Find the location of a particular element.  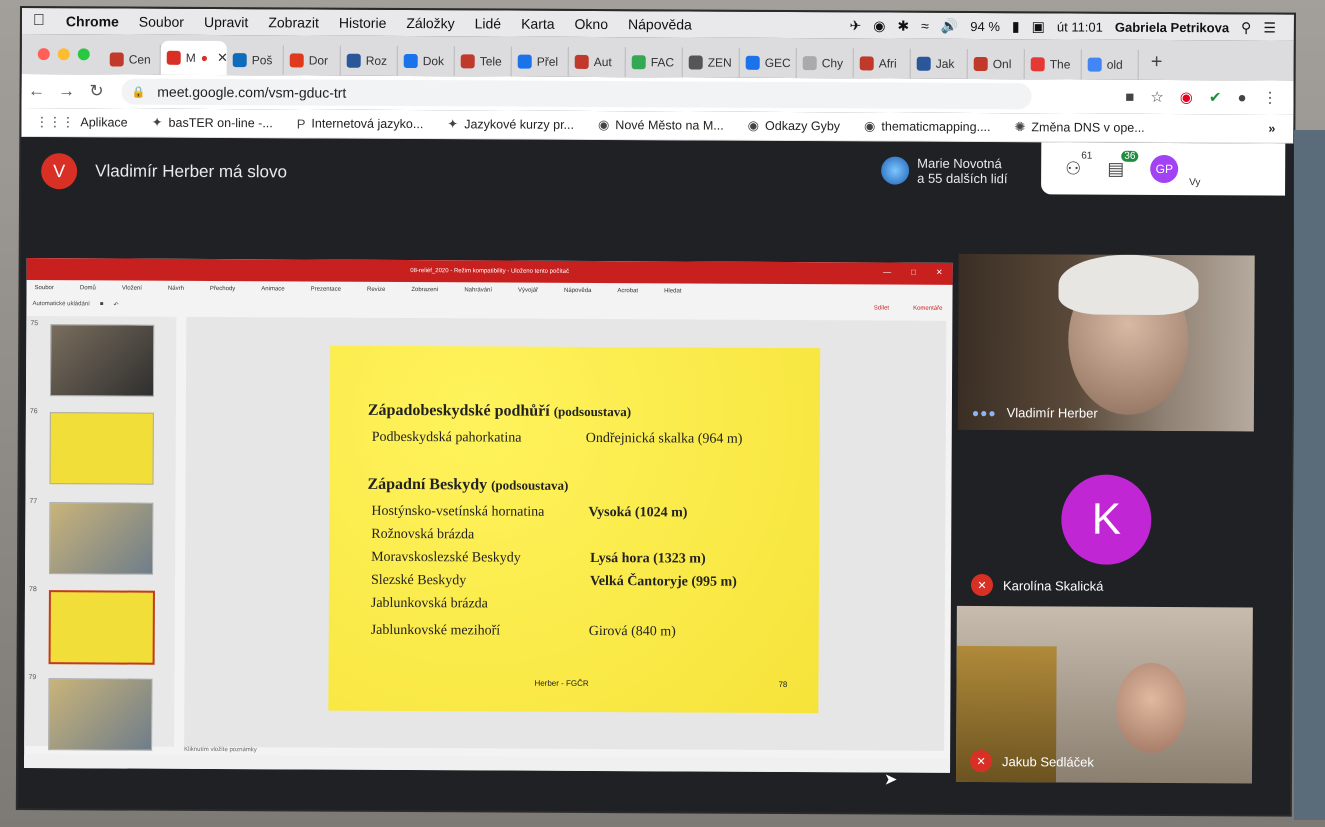

bookmarks-overflow-icon: » is located at coordinates (1280, 129).